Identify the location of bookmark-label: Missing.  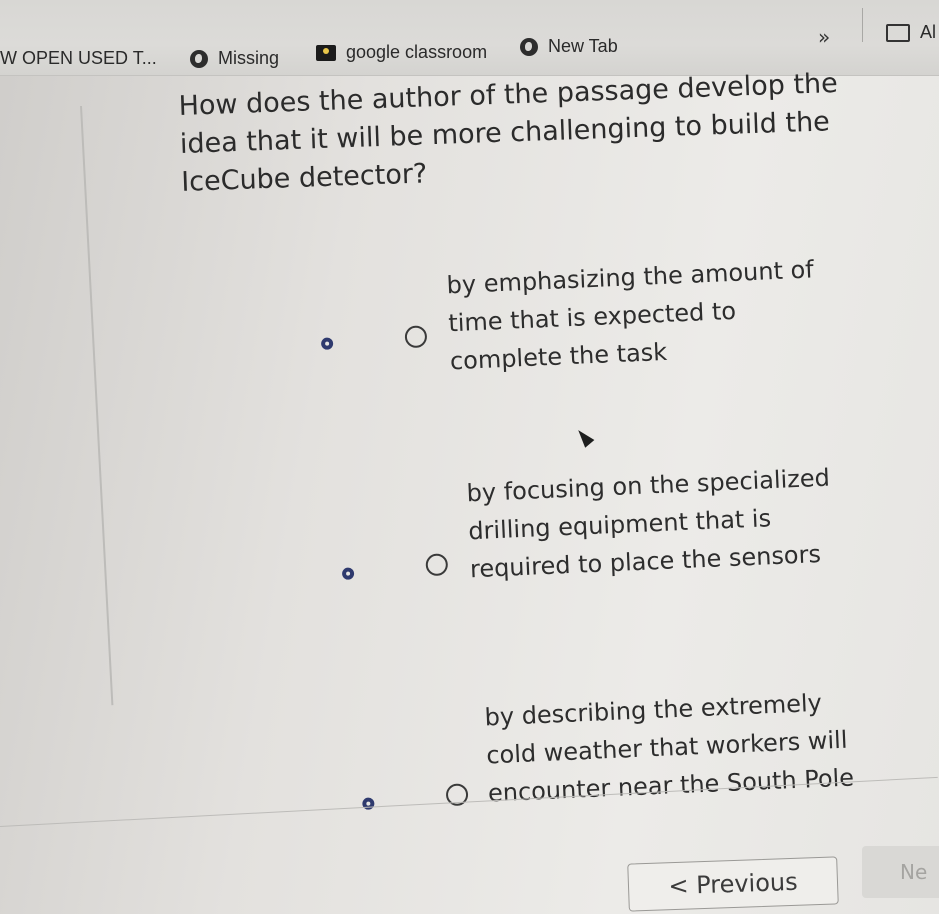
(249, 58).